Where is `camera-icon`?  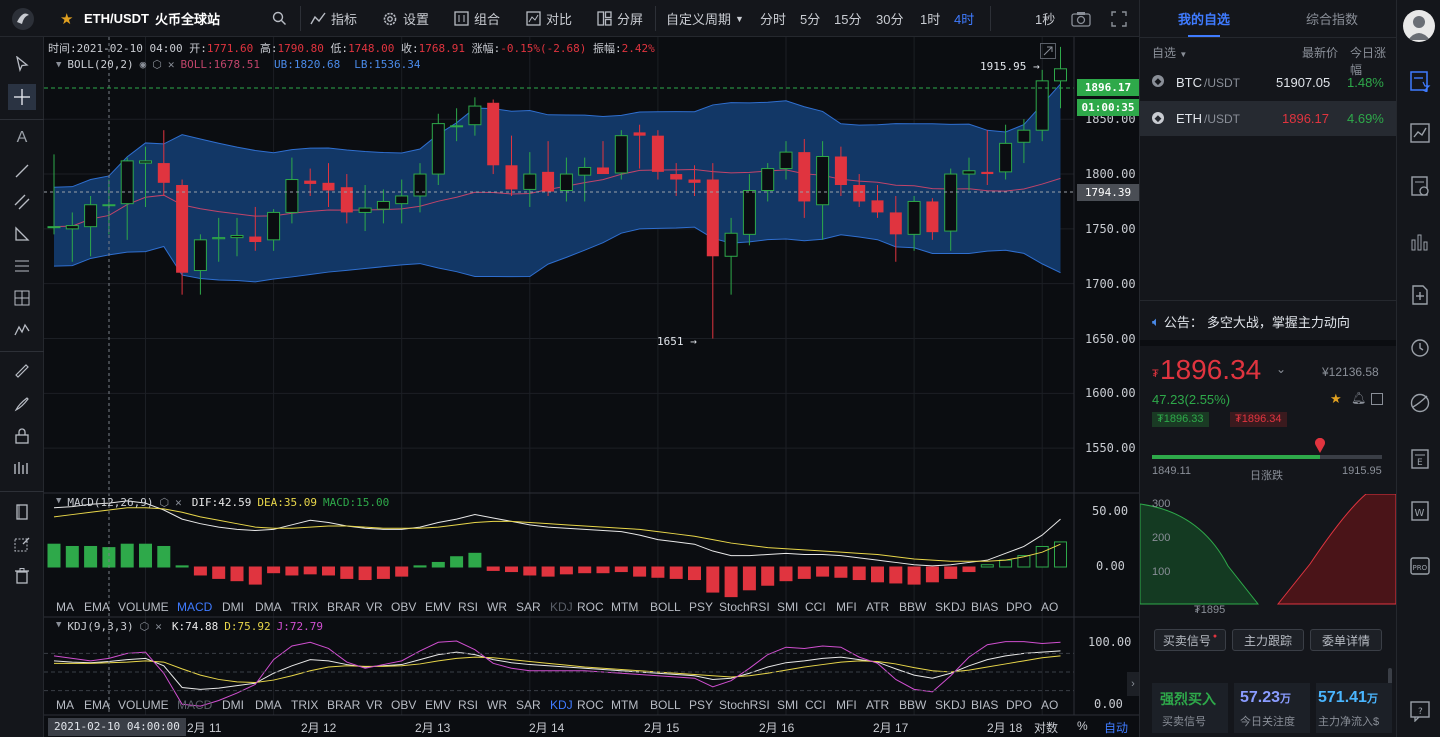
camera-icon is located at coordinates (1081, 18).